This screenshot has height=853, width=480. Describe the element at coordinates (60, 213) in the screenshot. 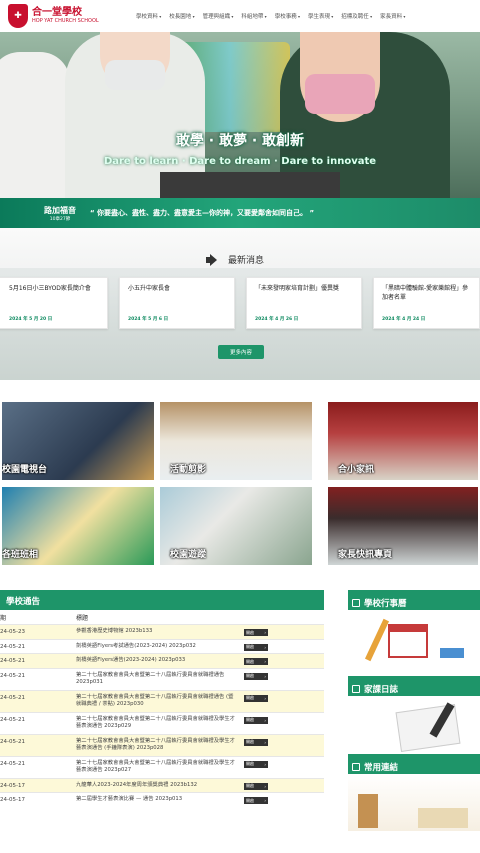

I see `verse-reference: 路加福音 10章27節` at that location.